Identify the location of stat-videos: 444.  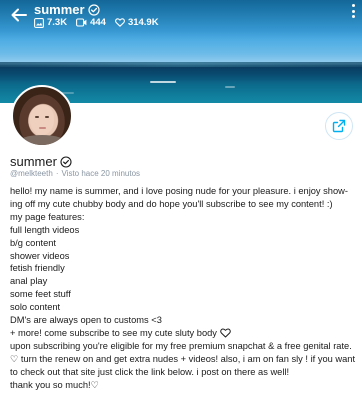
(91, 22).